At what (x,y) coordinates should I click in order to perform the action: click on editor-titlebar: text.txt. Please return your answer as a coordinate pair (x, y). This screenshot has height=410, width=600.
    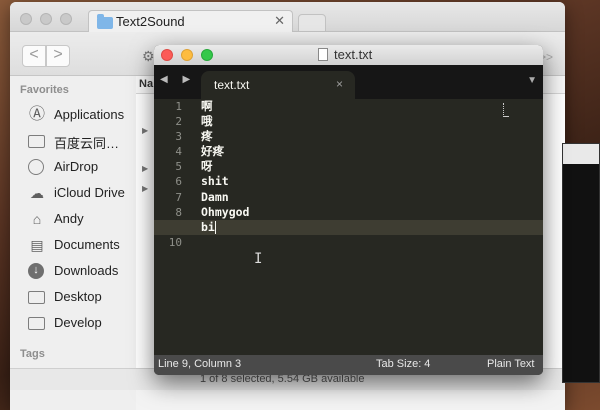
    Looking at the image, I should click on (348, 55).